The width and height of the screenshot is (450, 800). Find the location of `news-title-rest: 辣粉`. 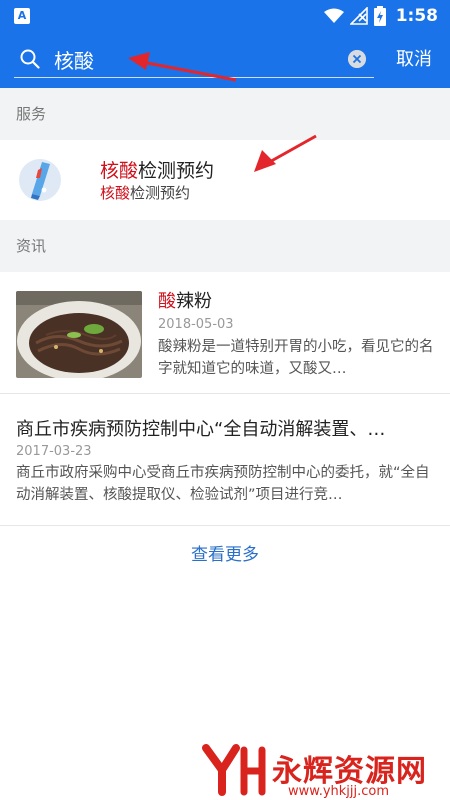

news-title-rest: 辣粉 is located at coordinates (194, 301).